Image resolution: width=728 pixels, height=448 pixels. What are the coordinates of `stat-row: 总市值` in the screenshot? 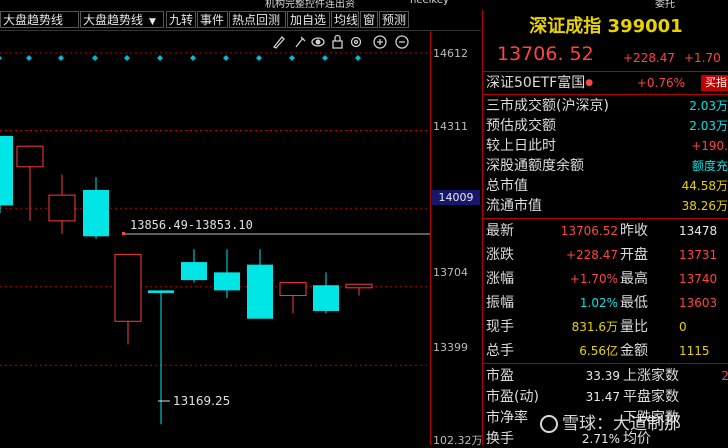 It's located at (507, 186).